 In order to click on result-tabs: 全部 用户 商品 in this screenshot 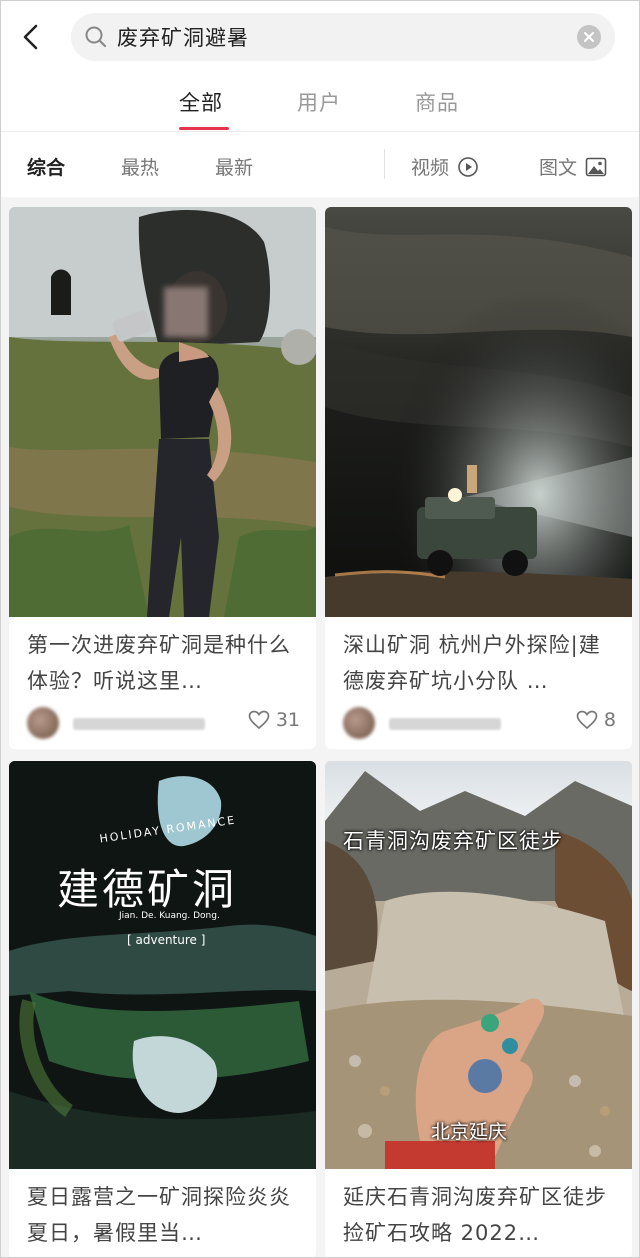, I will do `click(320, 105)`.